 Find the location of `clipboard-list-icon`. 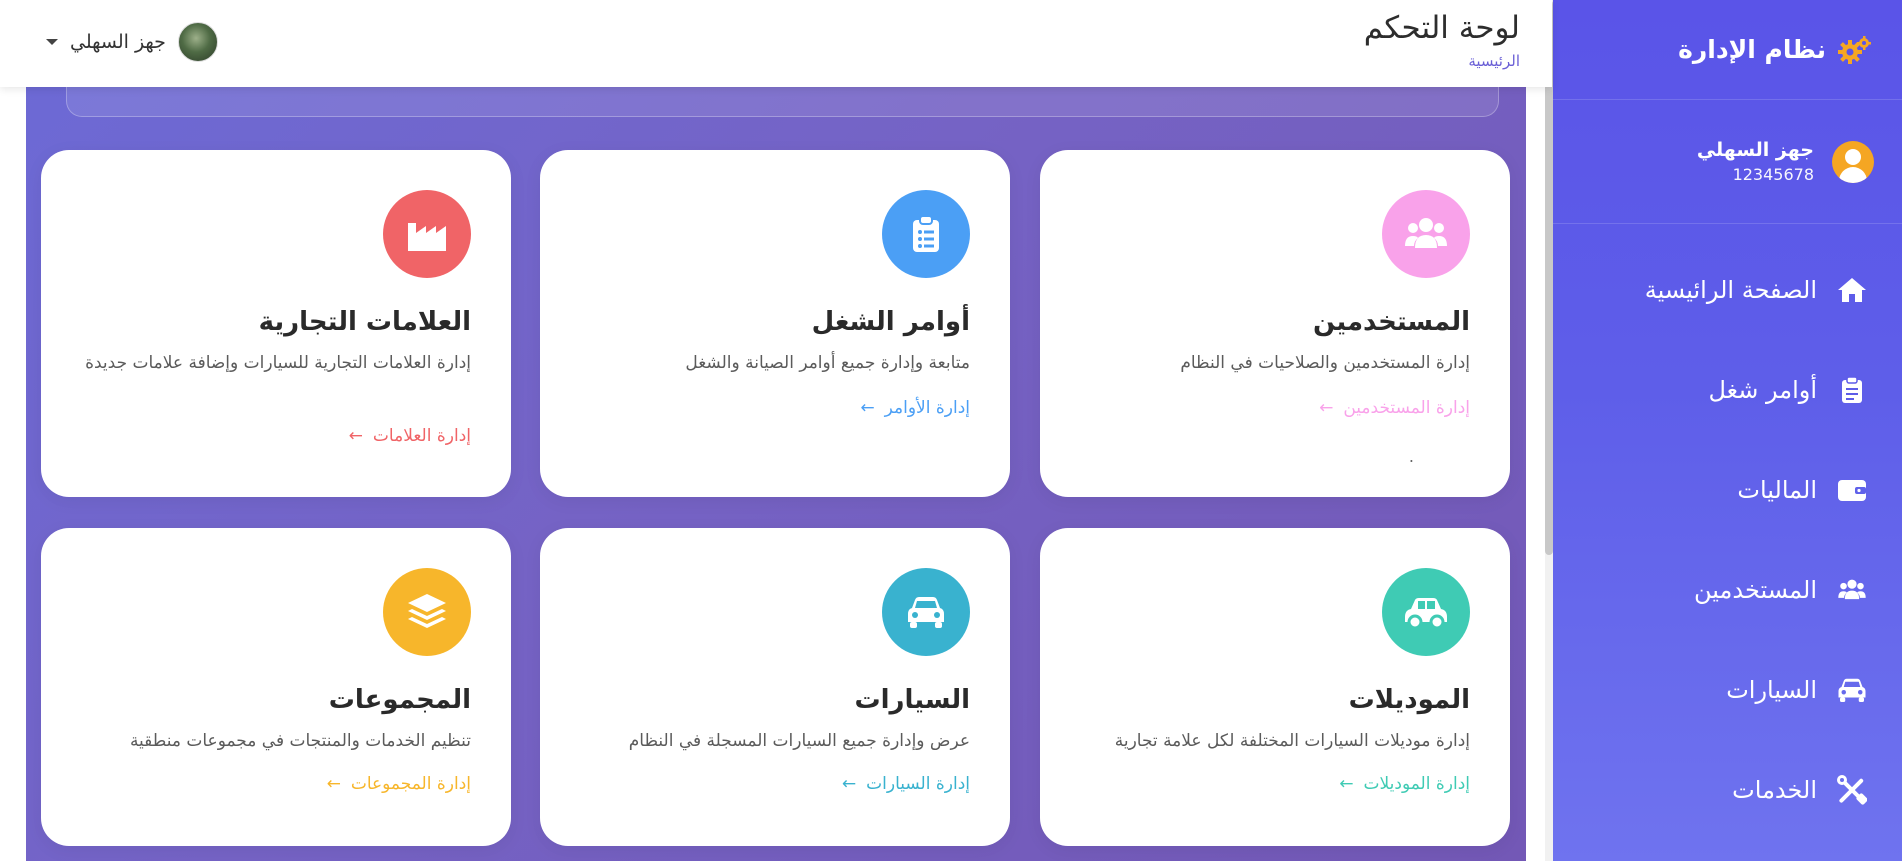

clipboard-list-icon is located at coordinates (926, 234).